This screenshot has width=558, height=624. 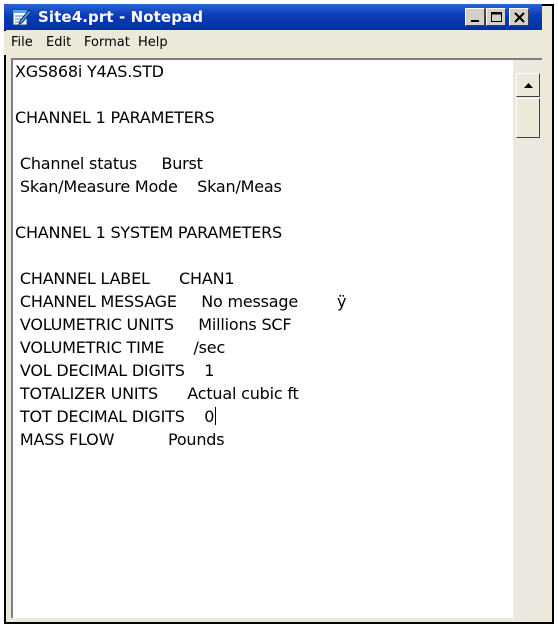 I want to click on vertical-scrollbar, so click(x=527, y=339).